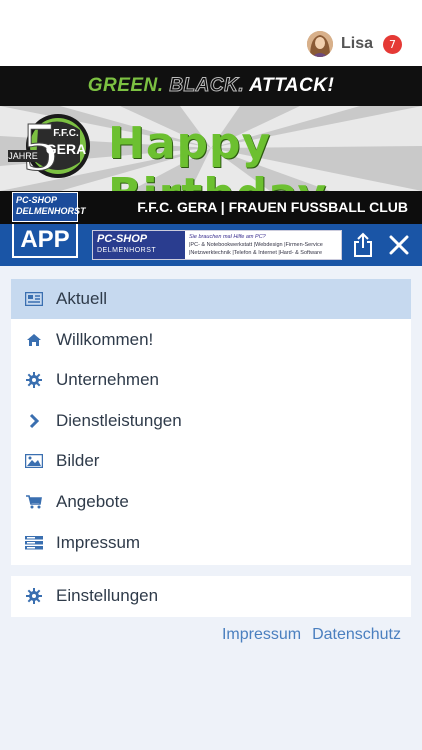 This screenshot has width=422, height=750. What do you see at coordinates (211, 543) in the screenshot?
I see `menu-item-impressum: Impressum` at bounding box center [211, 543].